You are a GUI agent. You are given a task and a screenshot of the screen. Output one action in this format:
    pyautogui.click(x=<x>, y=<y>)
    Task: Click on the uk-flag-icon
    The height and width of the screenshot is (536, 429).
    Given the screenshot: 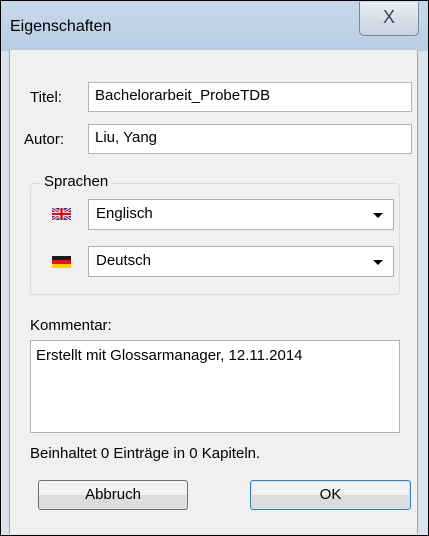 What is the action you would take?
    pyautogui.click(x=61, y=214)
    